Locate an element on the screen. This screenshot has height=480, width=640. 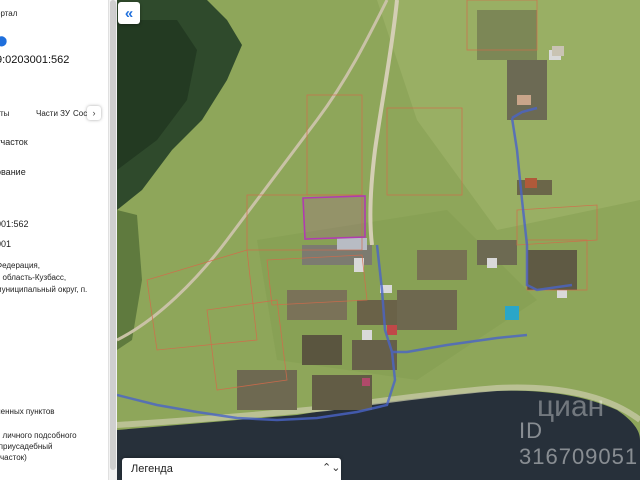
address-line-3: муниципальный округ, п. is located at coordinates (44, 289).